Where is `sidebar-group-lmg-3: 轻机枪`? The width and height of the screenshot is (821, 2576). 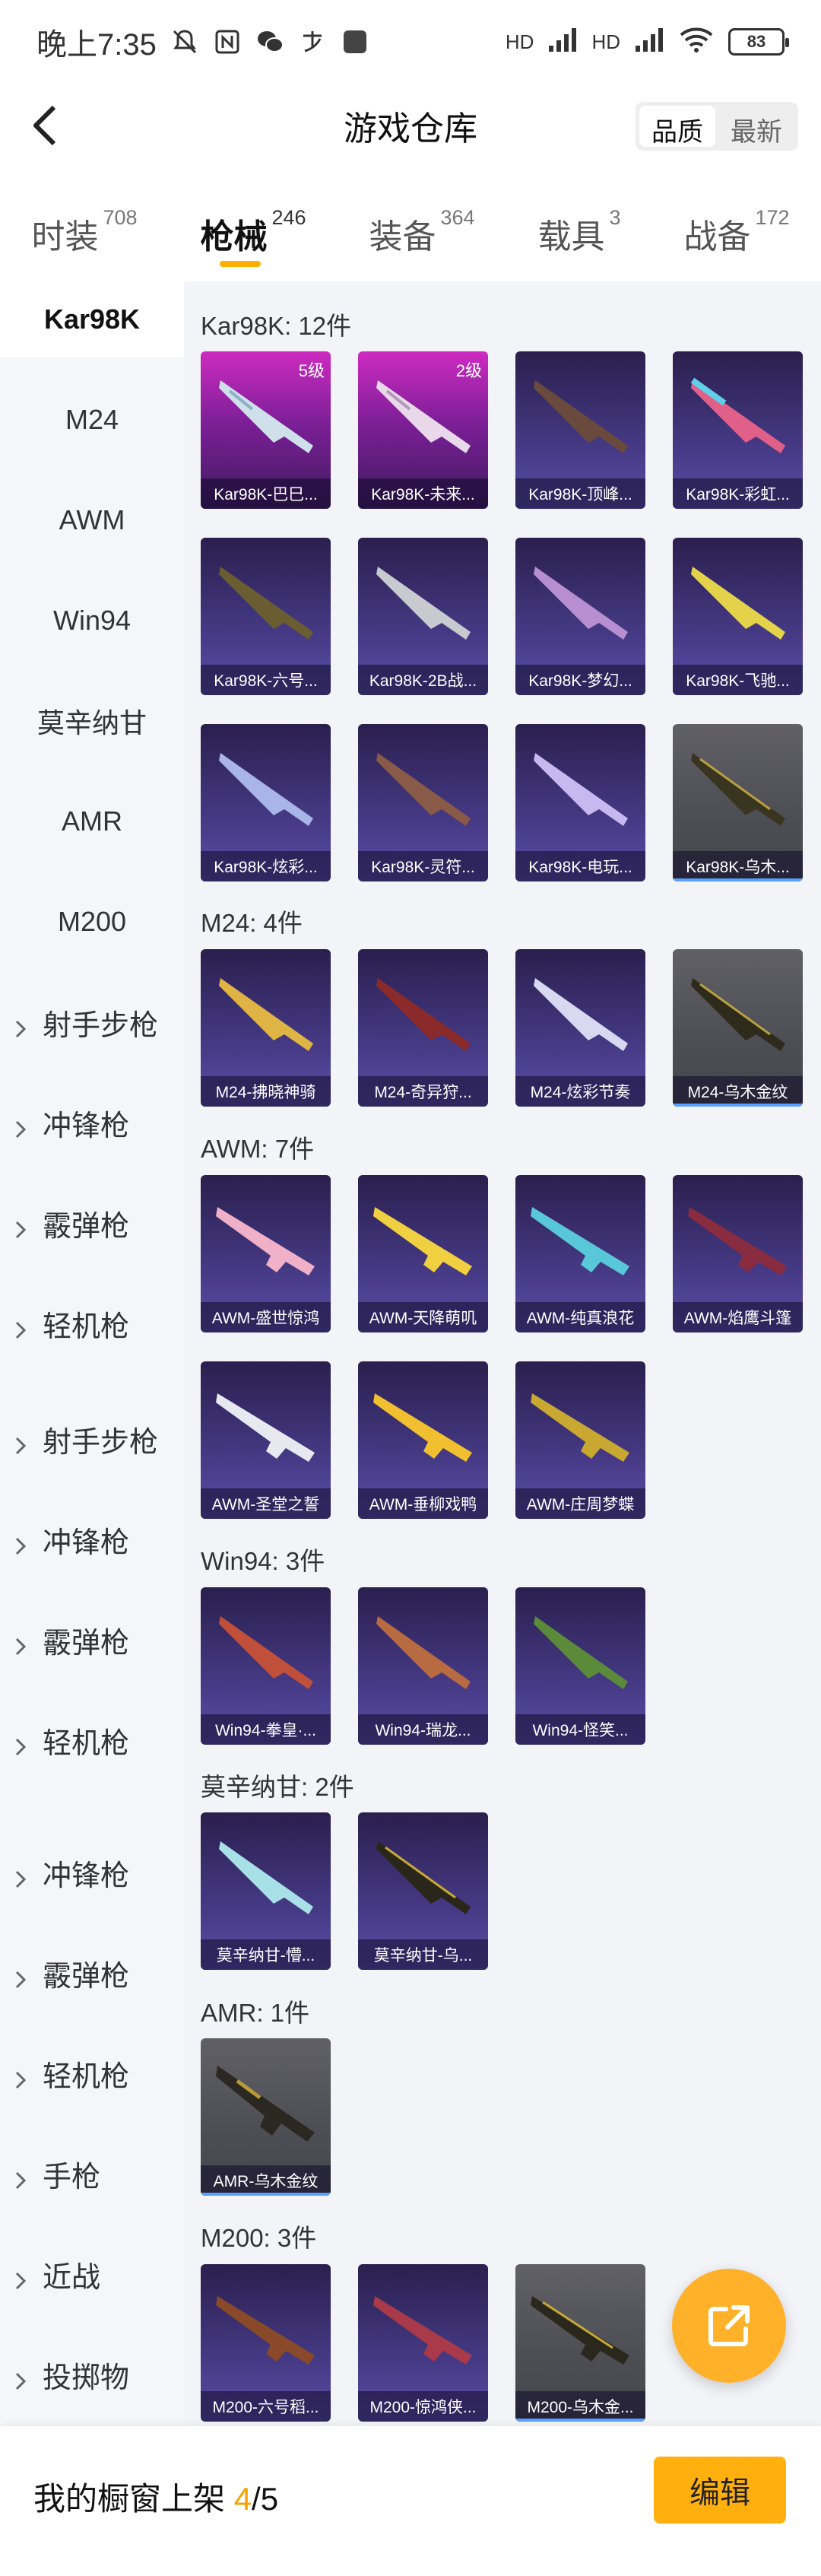 sidebar-group-lmg-3: 轻机枪 is located at coordinates (92, 2073).